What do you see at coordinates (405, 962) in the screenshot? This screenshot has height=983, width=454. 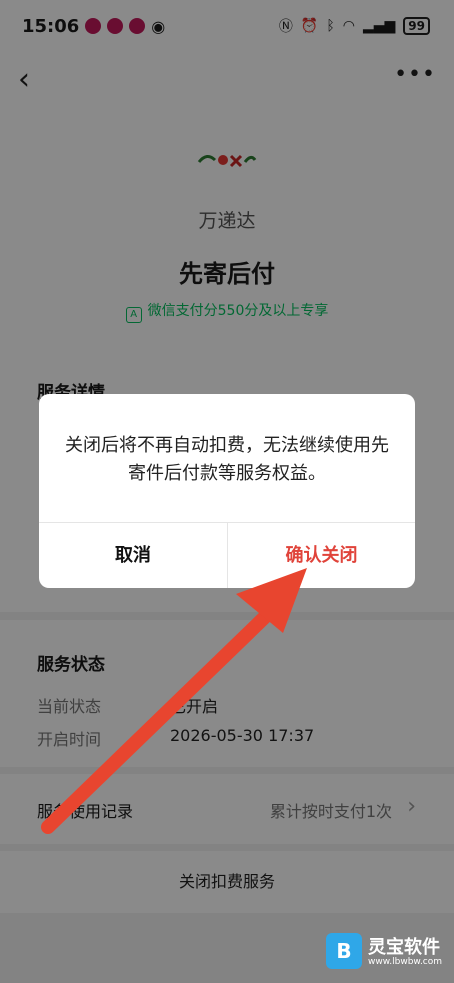 I see `watermark-url: www.lbwbw.com` at bounding box center [405, 962].